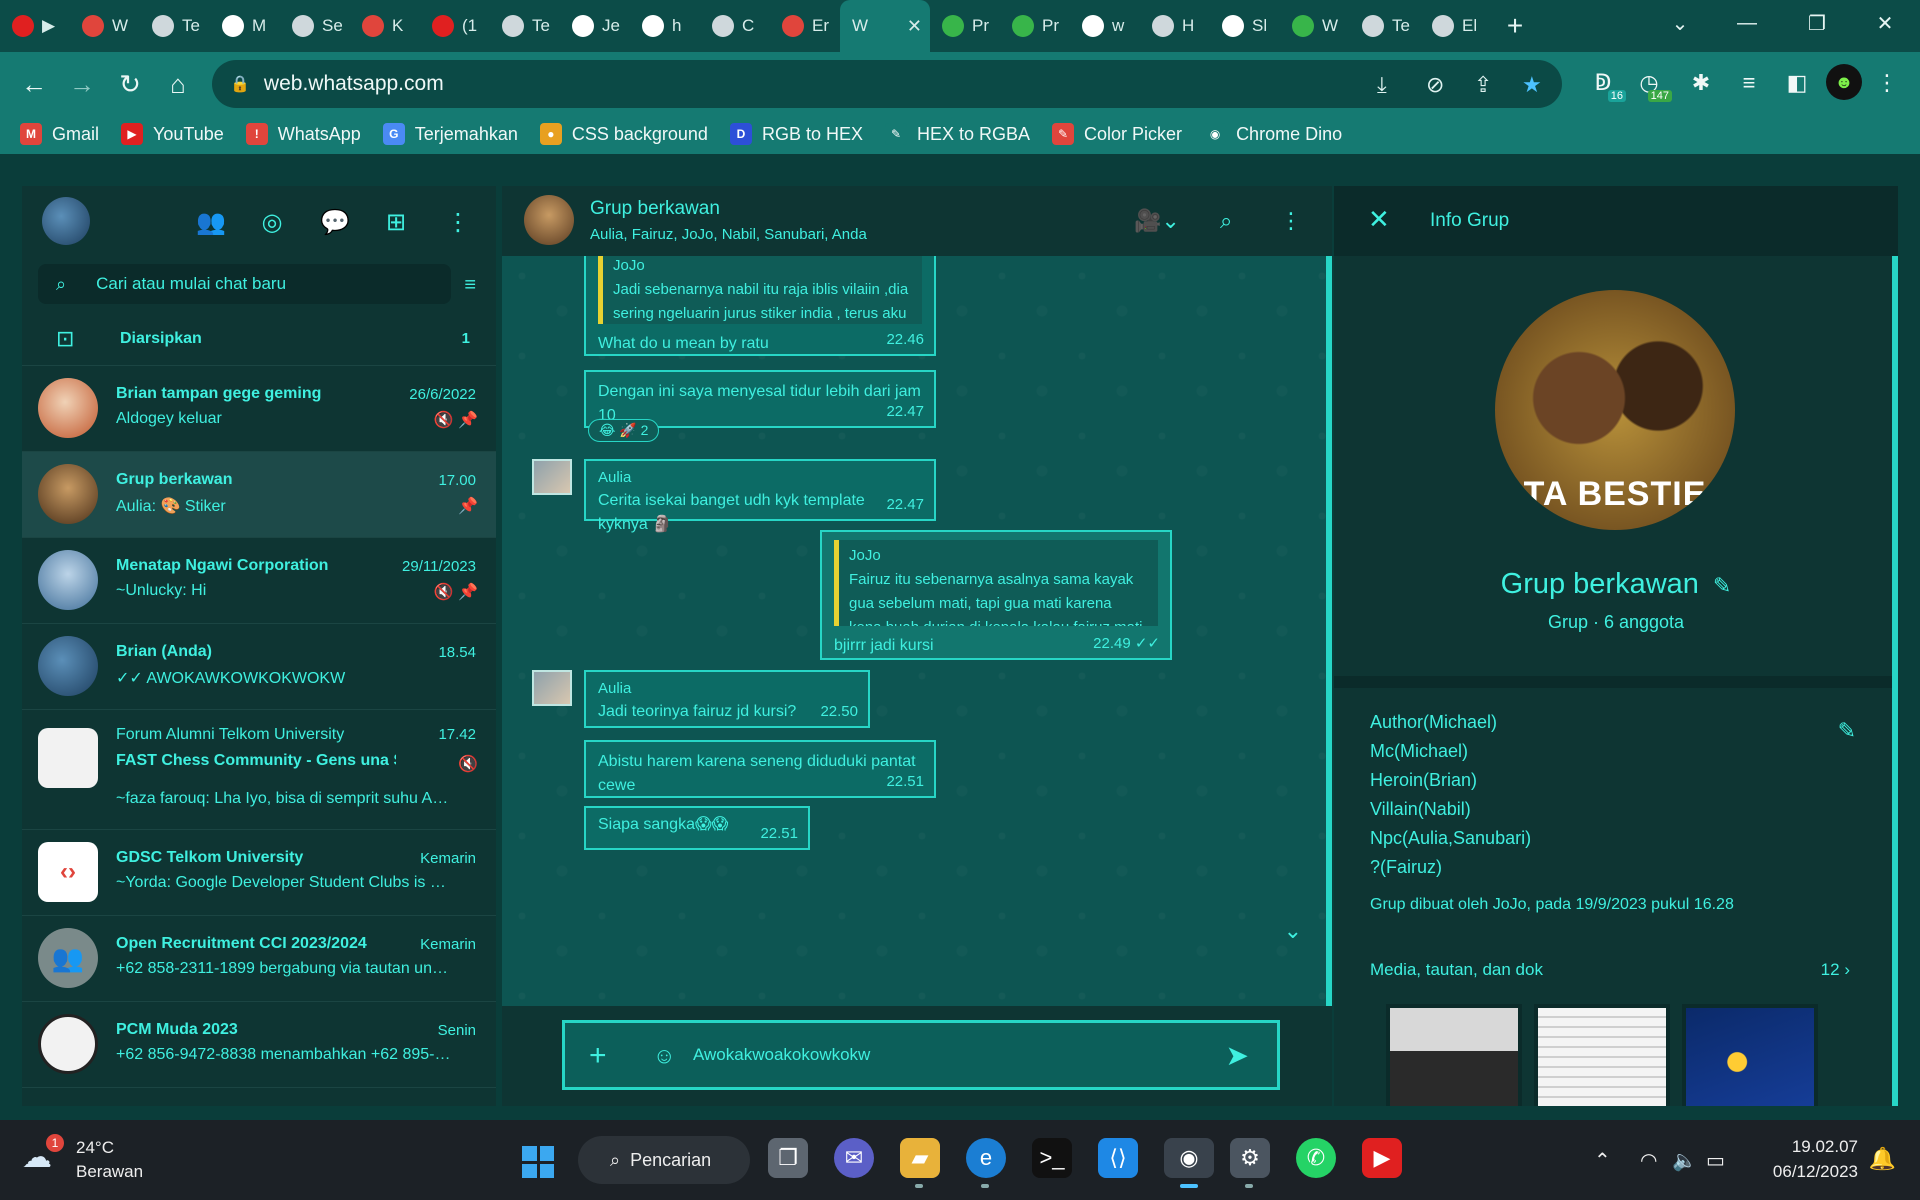 This screenshot has width=1920, height=1200. Describe the element at coordinates (1105, 26) in the screenshot. I see `browser-tab: w` at that location.